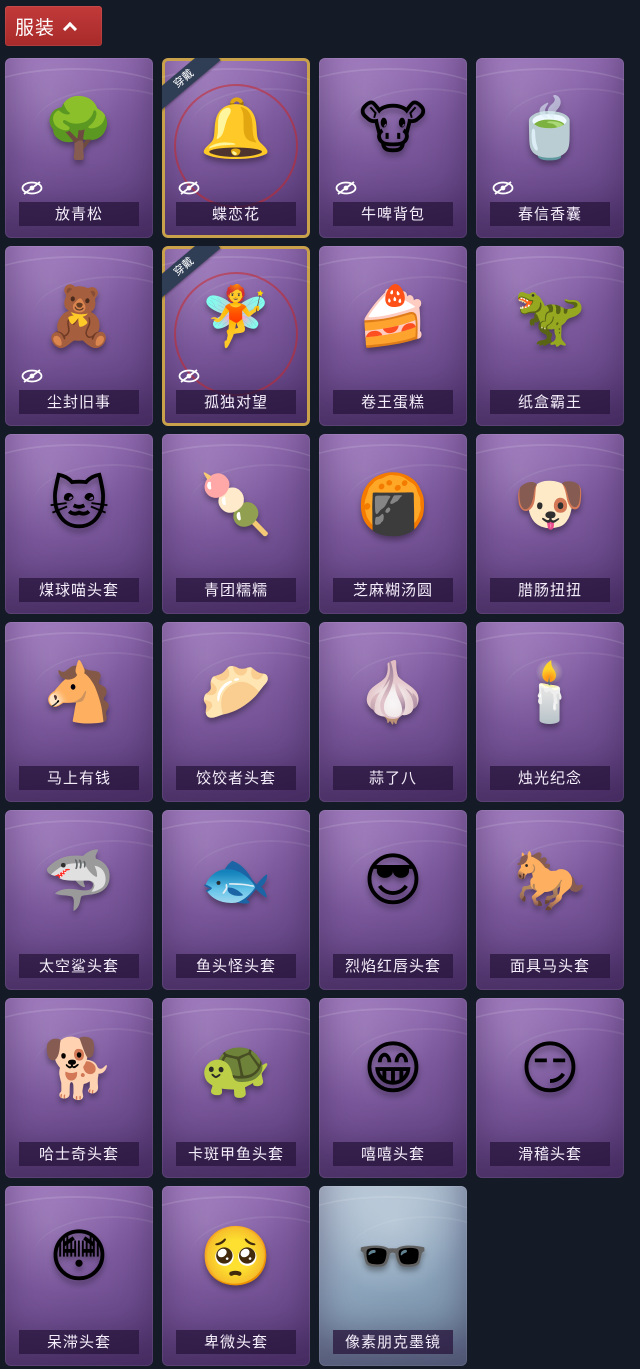  What do you see at coordinates (79, 1256) in the screenshot?
I see `costume-thumbnail: 😳` at bounding box center [79, 1256].